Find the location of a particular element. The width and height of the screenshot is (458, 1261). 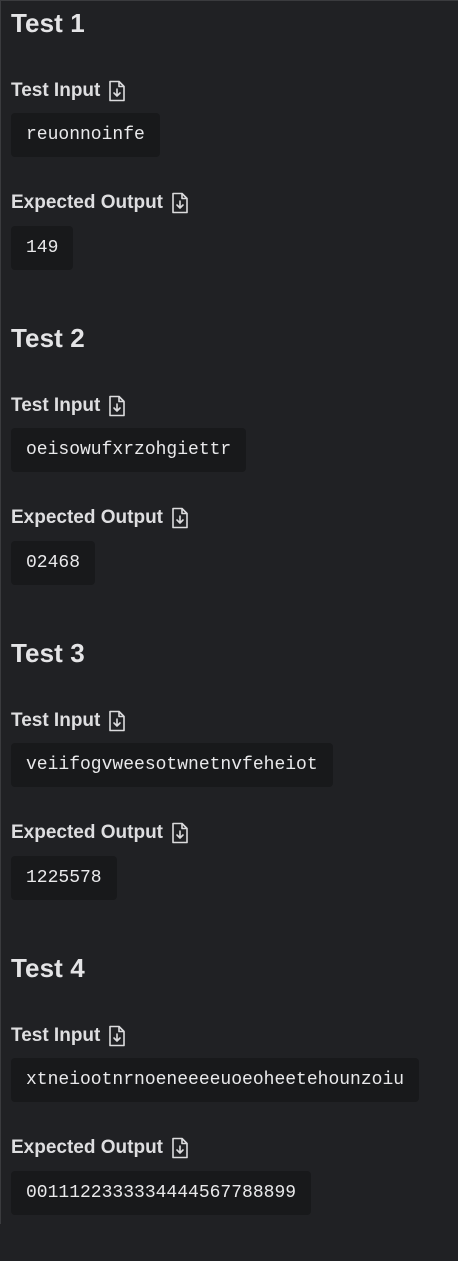

test-title: Test 3 is located at coordinates (48, 653).